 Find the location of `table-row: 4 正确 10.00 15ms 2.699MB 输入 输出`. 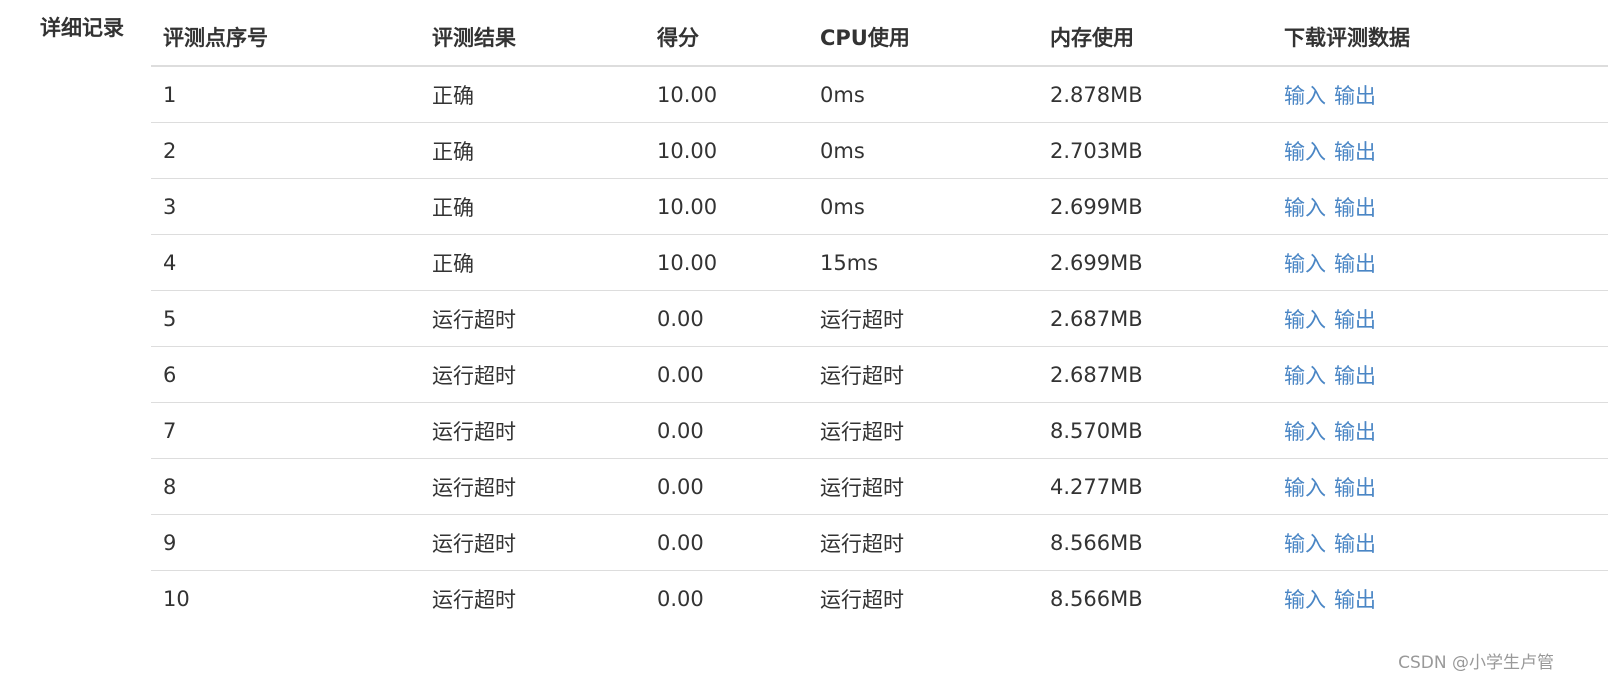

table-row: 4 正确 10.00 15ms 2.699MB 输入 输出 is located at coordinates (879, 263).